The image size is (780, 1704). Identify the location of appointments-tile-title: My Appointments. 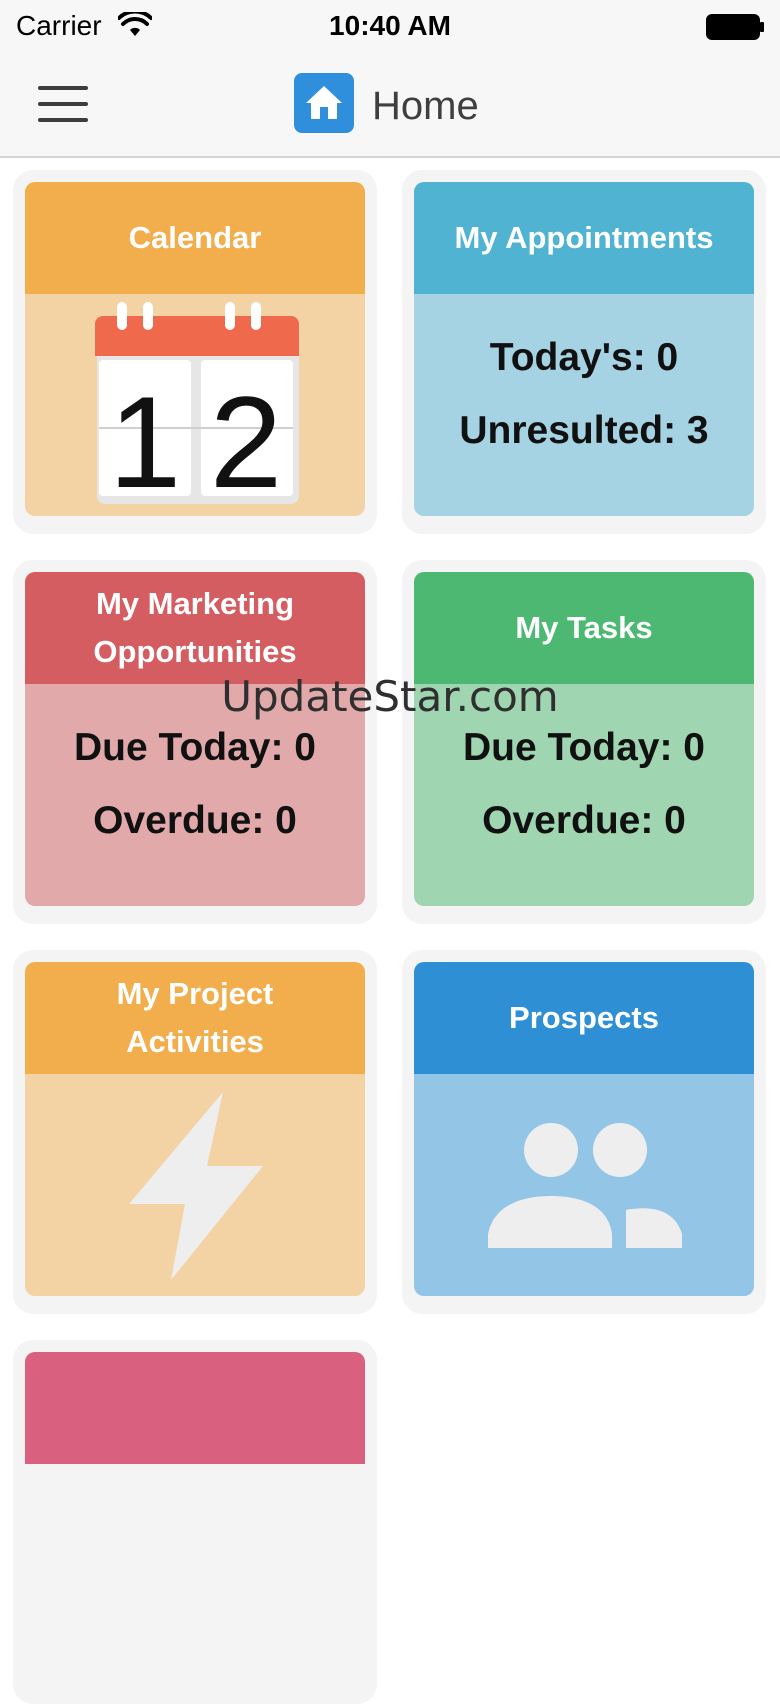
(584, 237).